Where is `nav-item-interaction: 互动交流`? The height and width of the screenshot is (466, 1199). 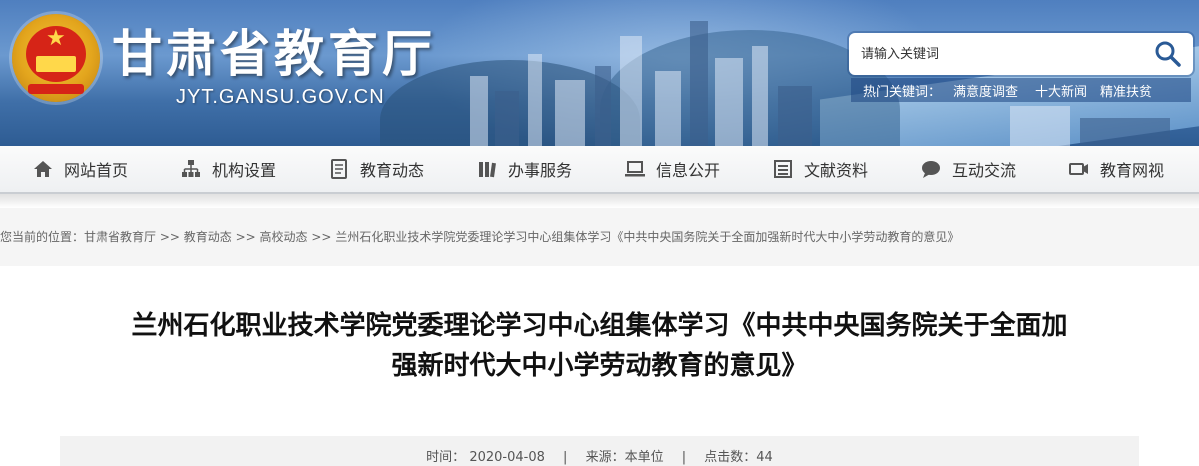 nav-item-interaction: 互动交流 is located at coordinates (968, 169).